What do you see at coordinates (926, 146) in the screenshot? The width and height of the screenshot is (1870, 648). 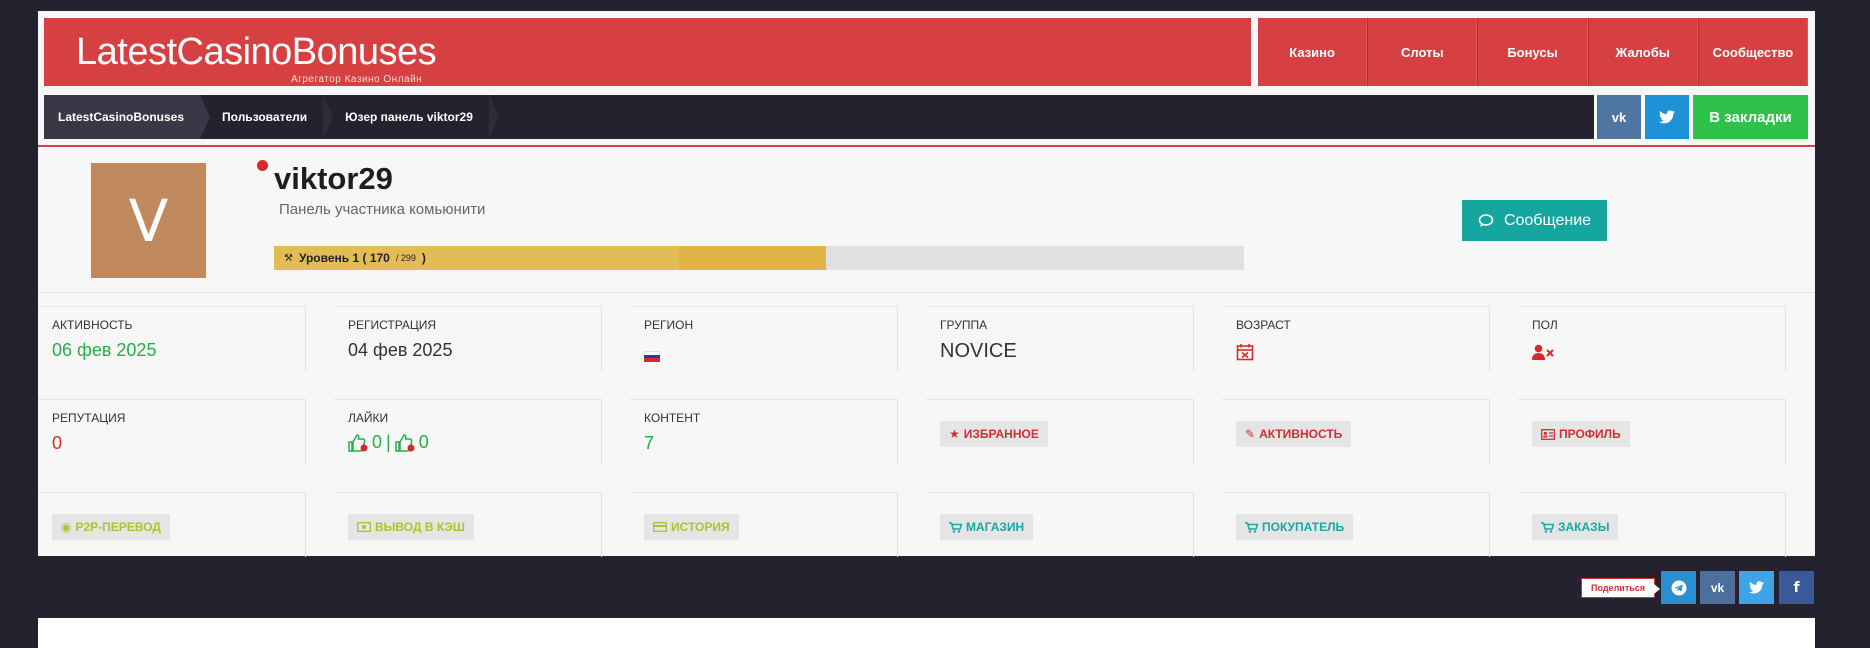 I see `header-divider` at bounding box center [926, 146].